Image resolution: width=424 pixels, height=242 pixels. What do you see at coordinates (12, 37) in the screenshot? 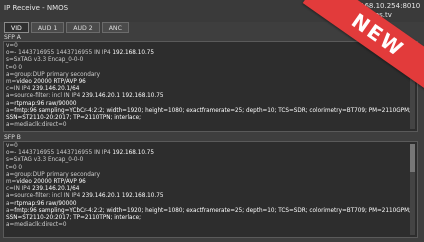
I see `sfp-a-label: SFP A` at bounding box center [12, 37].